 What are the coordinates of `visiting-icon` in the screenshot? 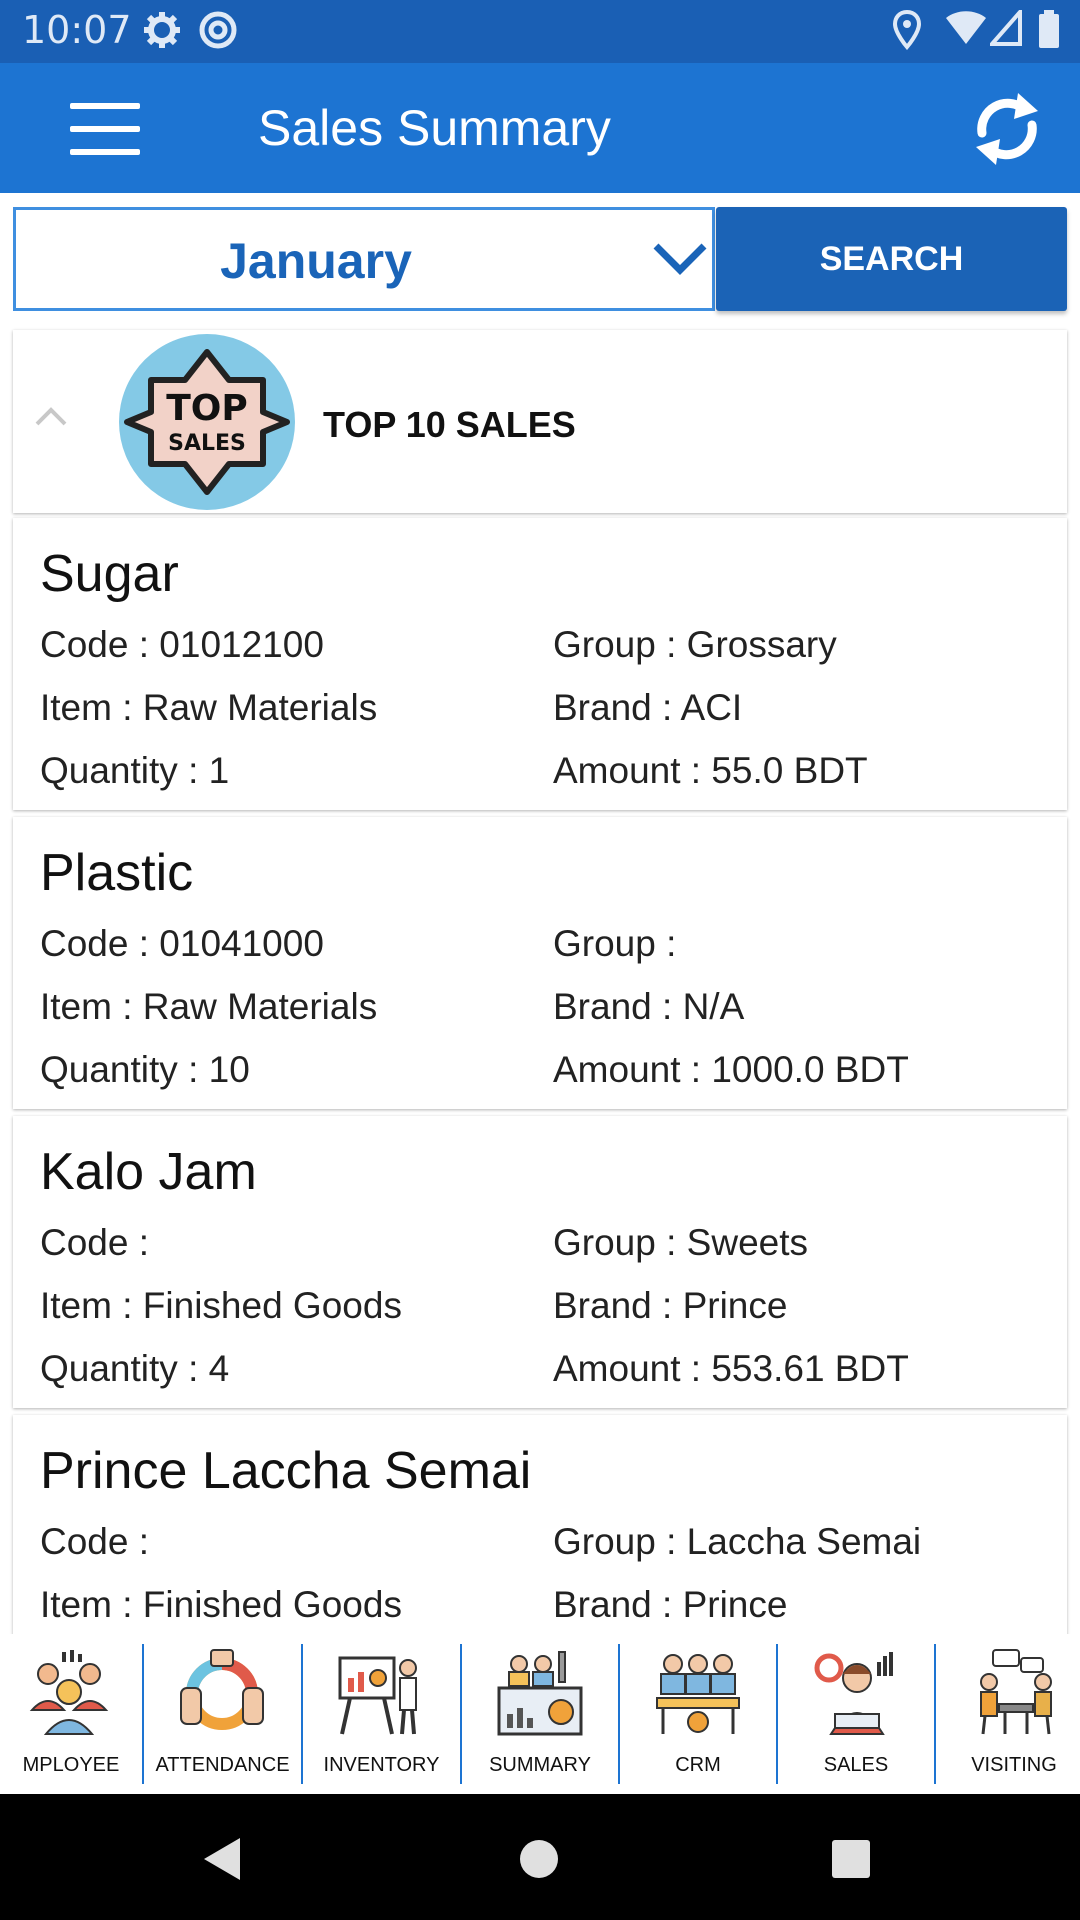 It's located at (1016, 1692).